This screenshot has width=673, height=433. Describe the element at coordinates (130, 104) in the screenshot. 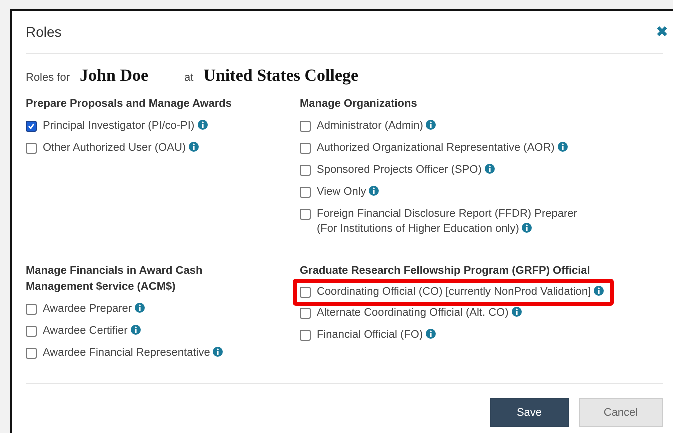

I see `group-heading: Prepare Proposals and Manage Awards` at that location.